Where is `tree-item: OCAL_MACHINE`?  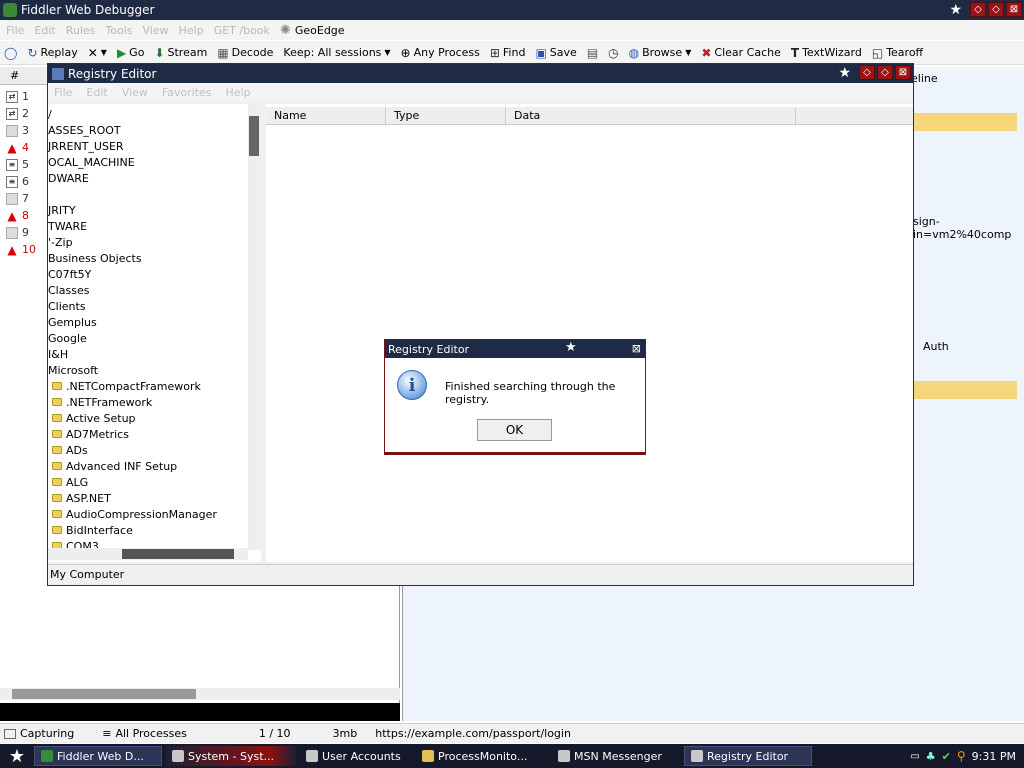 tree-item: OCAL_MACHINE is located at coordinates (91, 162).